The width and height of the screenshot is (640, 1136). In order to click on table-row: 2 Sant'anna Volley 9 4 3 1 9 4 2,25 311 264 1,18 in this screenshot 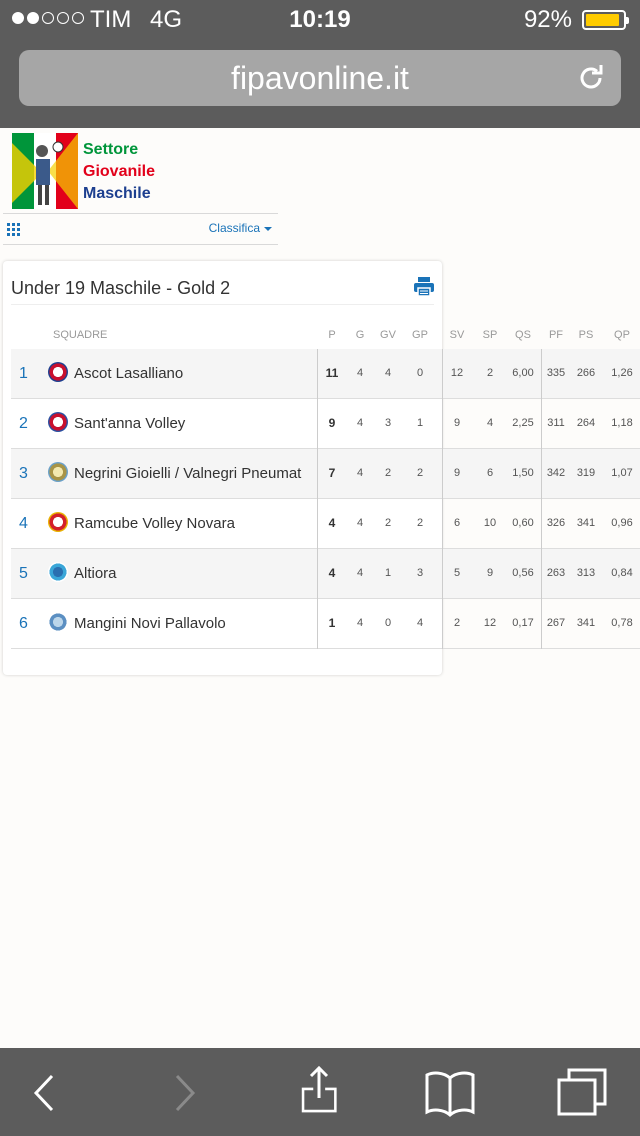, I will do `click(325, 424)`.